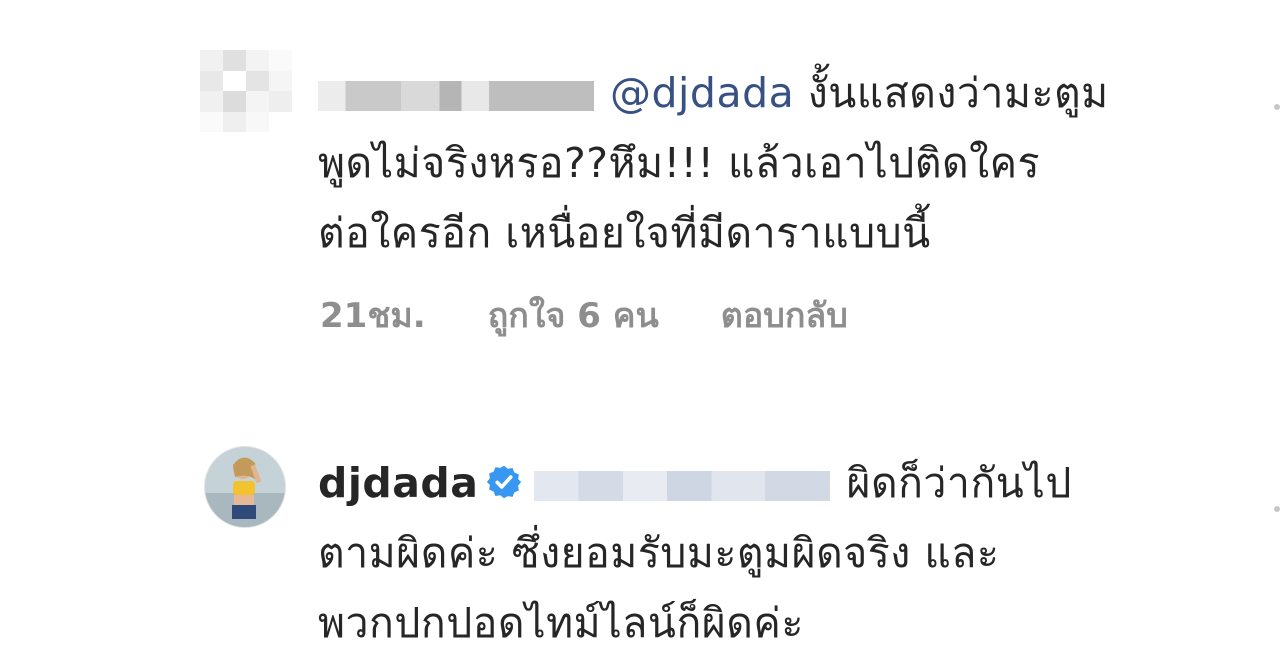  I want to click on likes-count-button: ถูกใจ 6 คน, so click(573, 315).